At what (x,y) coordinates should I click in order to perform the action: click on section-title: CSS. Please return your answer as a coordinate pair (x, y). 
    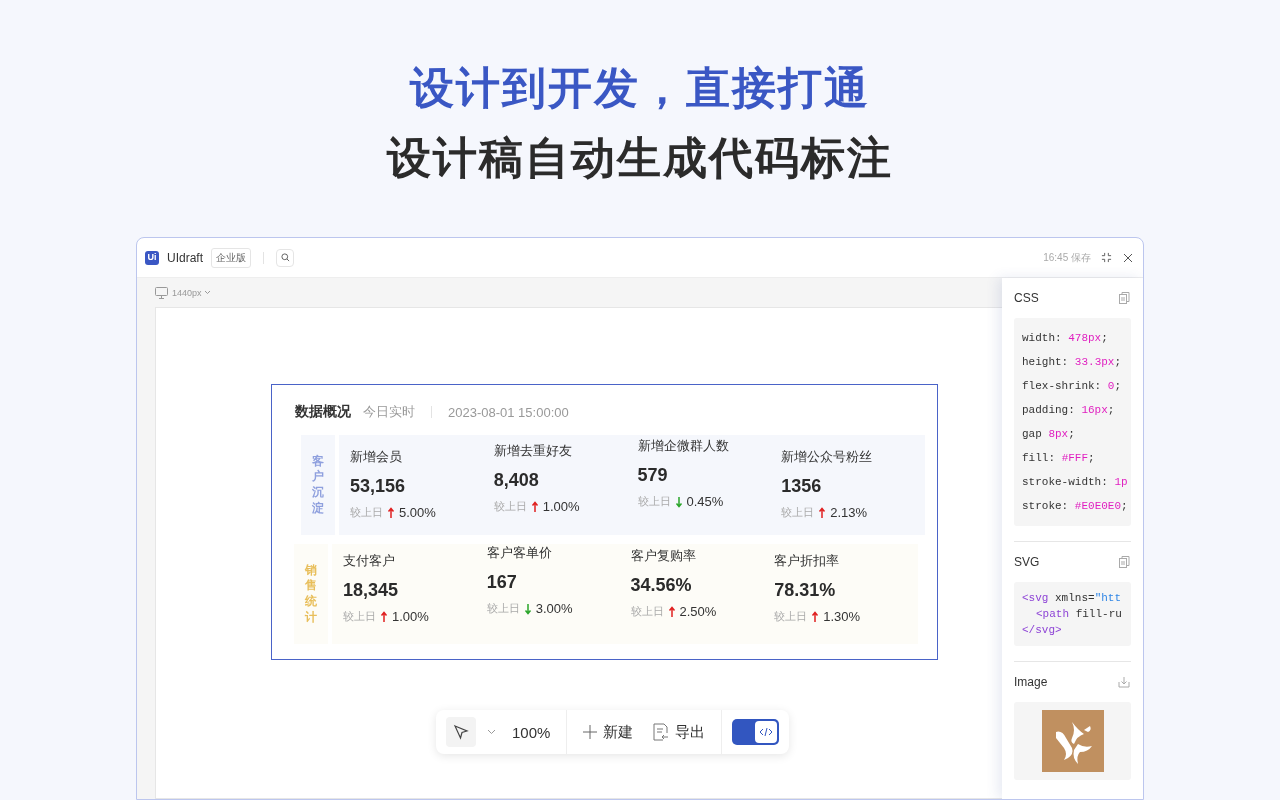
    Looking at the image, I should click on (1026, 298).